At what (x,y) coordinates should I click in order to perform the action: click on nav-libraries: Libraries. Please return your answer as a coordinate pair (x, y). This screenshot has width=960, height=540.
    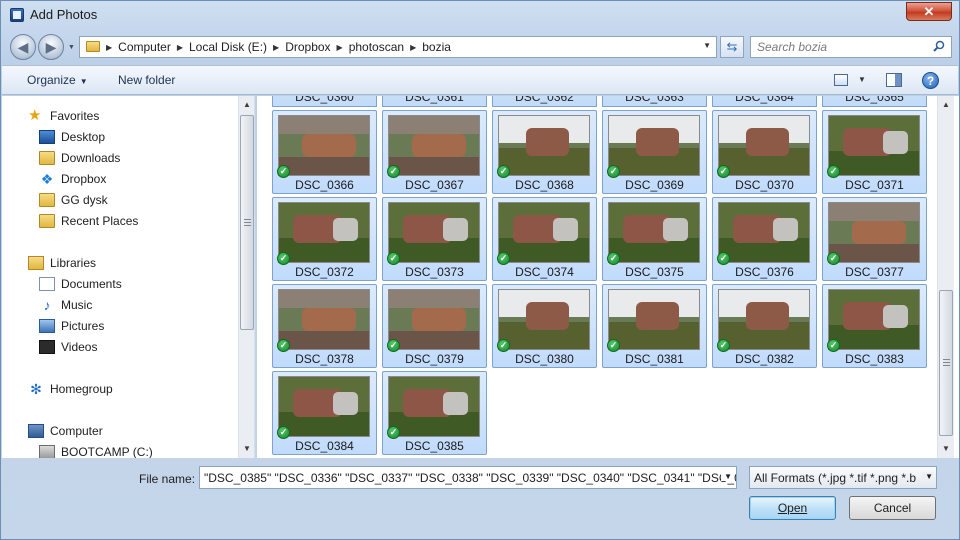
    Looking at the image, I should click on (62, 263).